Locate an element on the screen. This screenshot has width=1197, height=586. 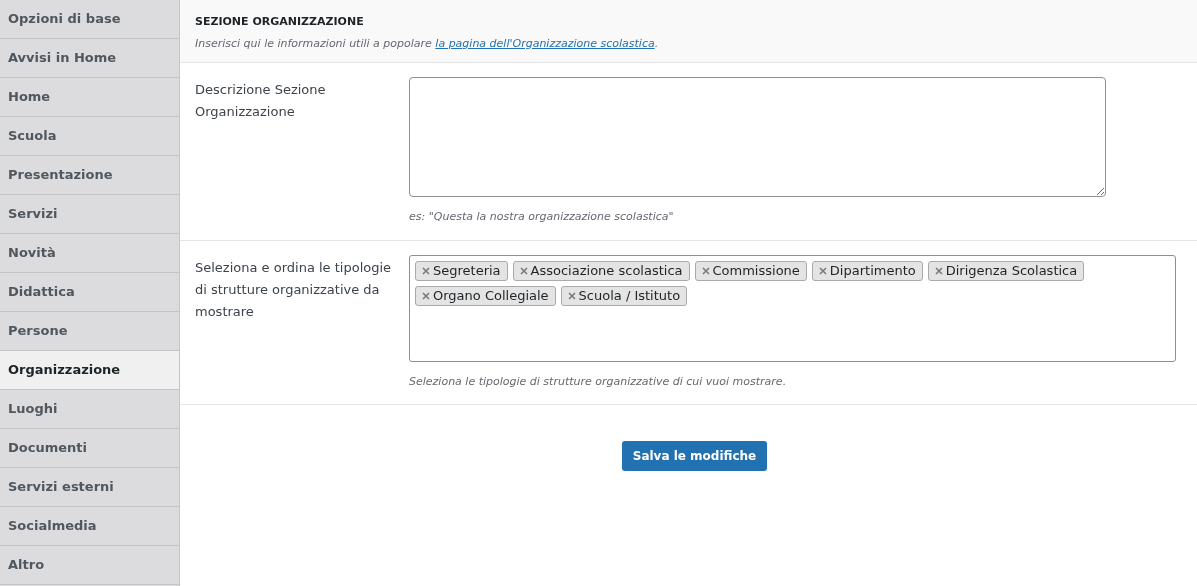
section-title: SEZIONE ORGANIZZAZIONE is located at coordinates (280, 22).